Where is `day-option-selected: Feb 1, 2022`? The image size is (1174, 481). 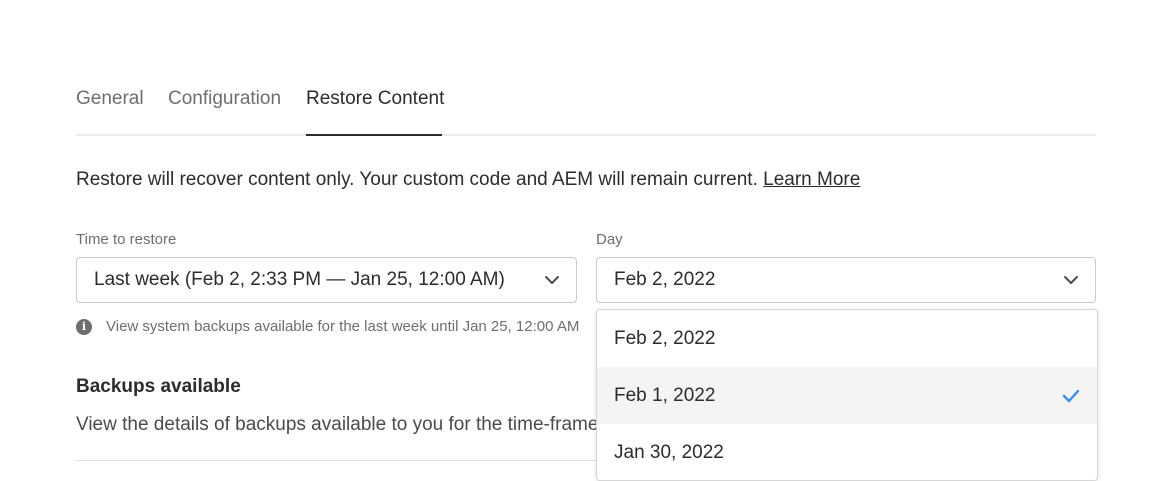 day-option-selected: Feb 1, 2022 is located at coordinates (847, 395).